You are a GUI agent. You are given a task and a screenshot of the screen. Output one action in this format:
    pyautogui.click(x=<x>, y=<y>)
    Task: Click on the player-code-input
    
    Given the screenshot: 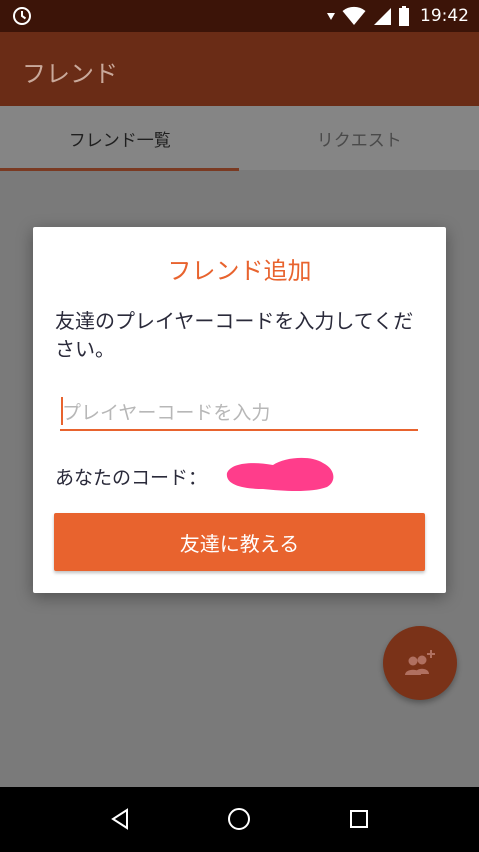 What is the action you would take?
    pyautogui.click(x=239, y=414)
    